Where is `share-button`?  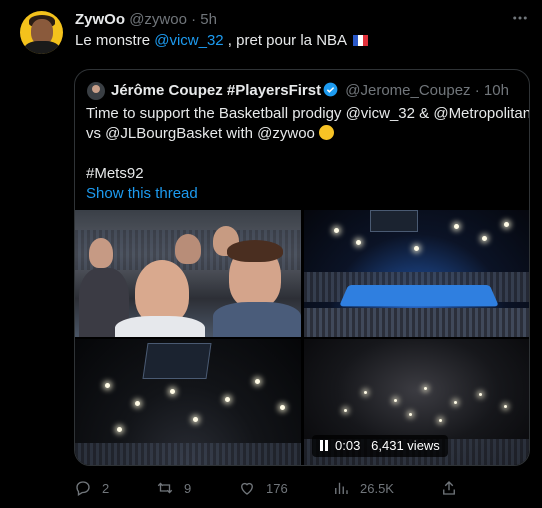 share-button is located at coordinates (454, 488).